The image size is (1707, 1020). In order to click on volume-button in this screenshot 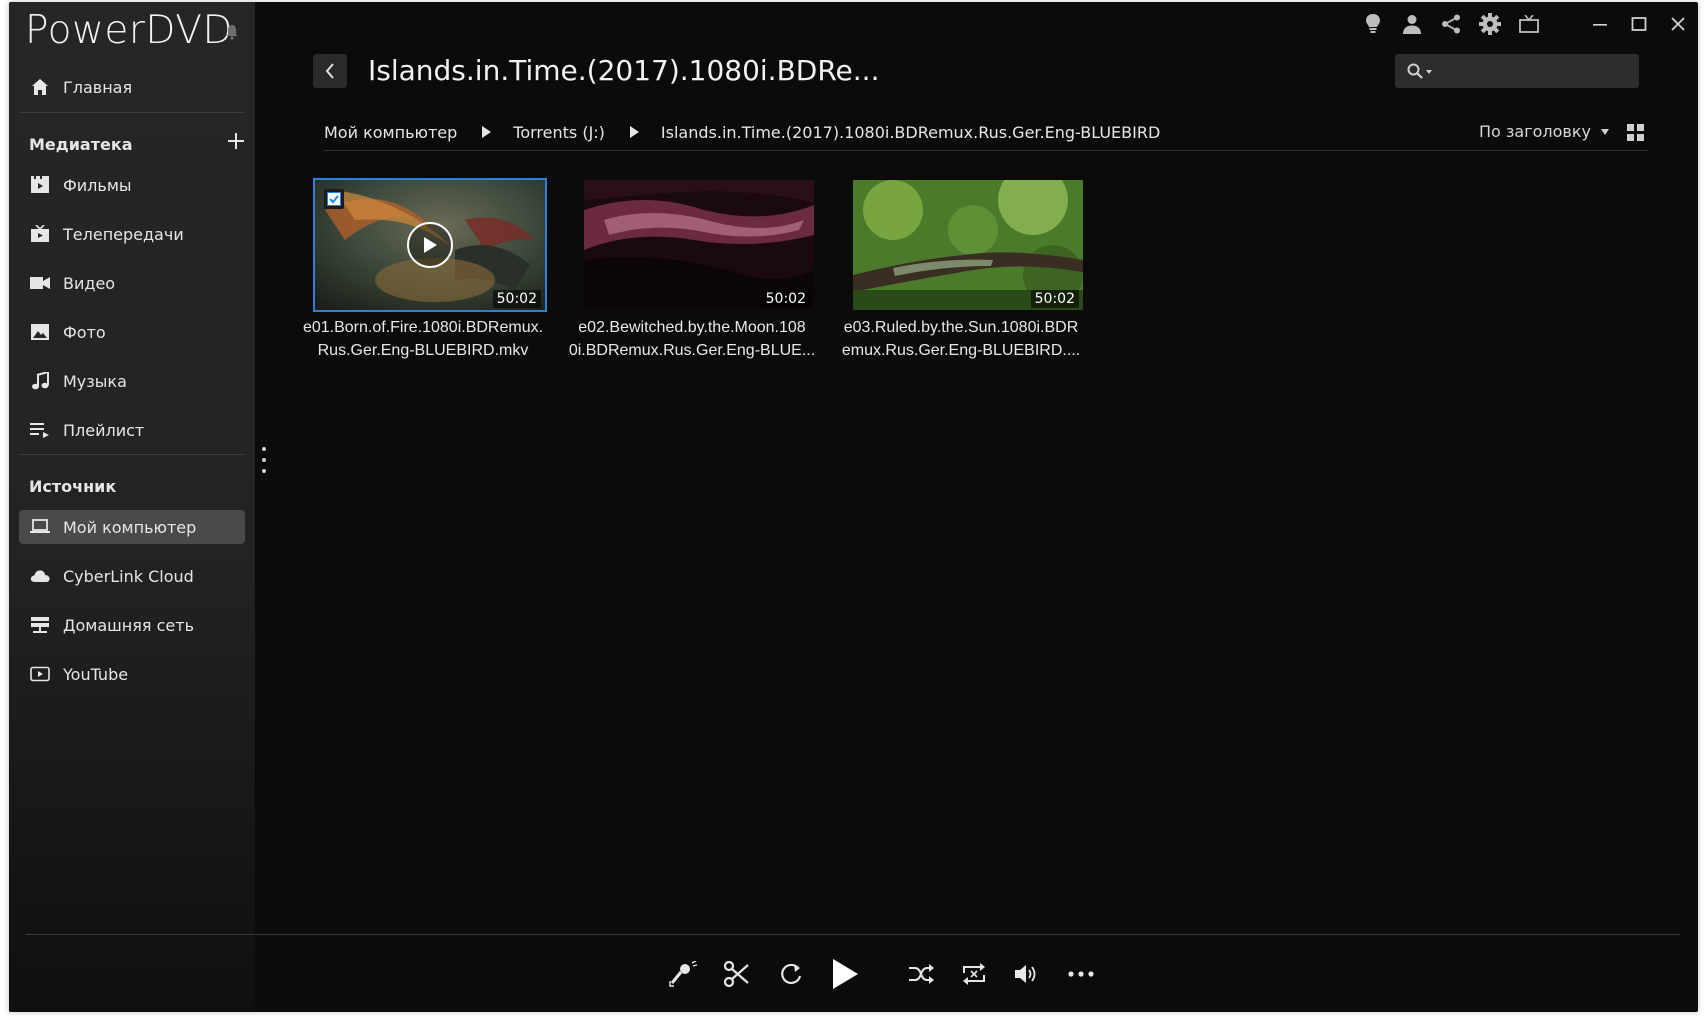, I will do `click(1027, 974)`.